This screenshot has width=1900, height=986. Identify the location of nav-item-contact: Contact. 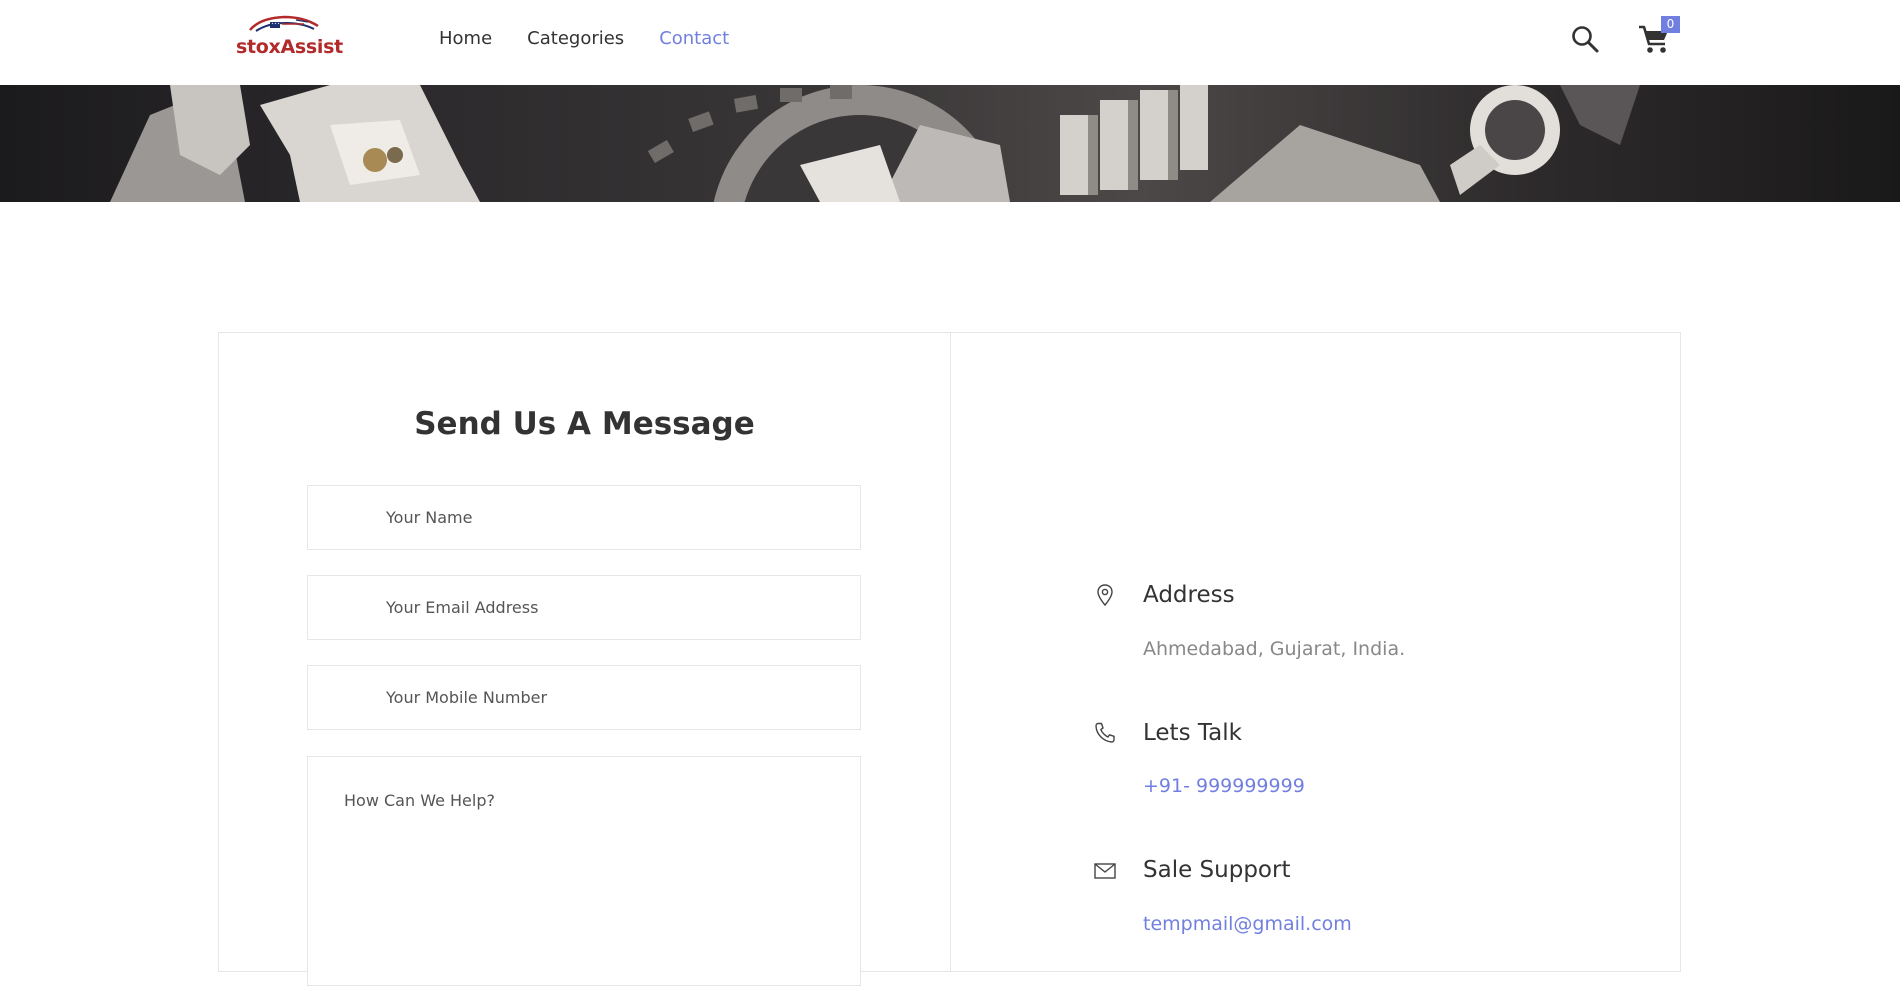
(694, 38).